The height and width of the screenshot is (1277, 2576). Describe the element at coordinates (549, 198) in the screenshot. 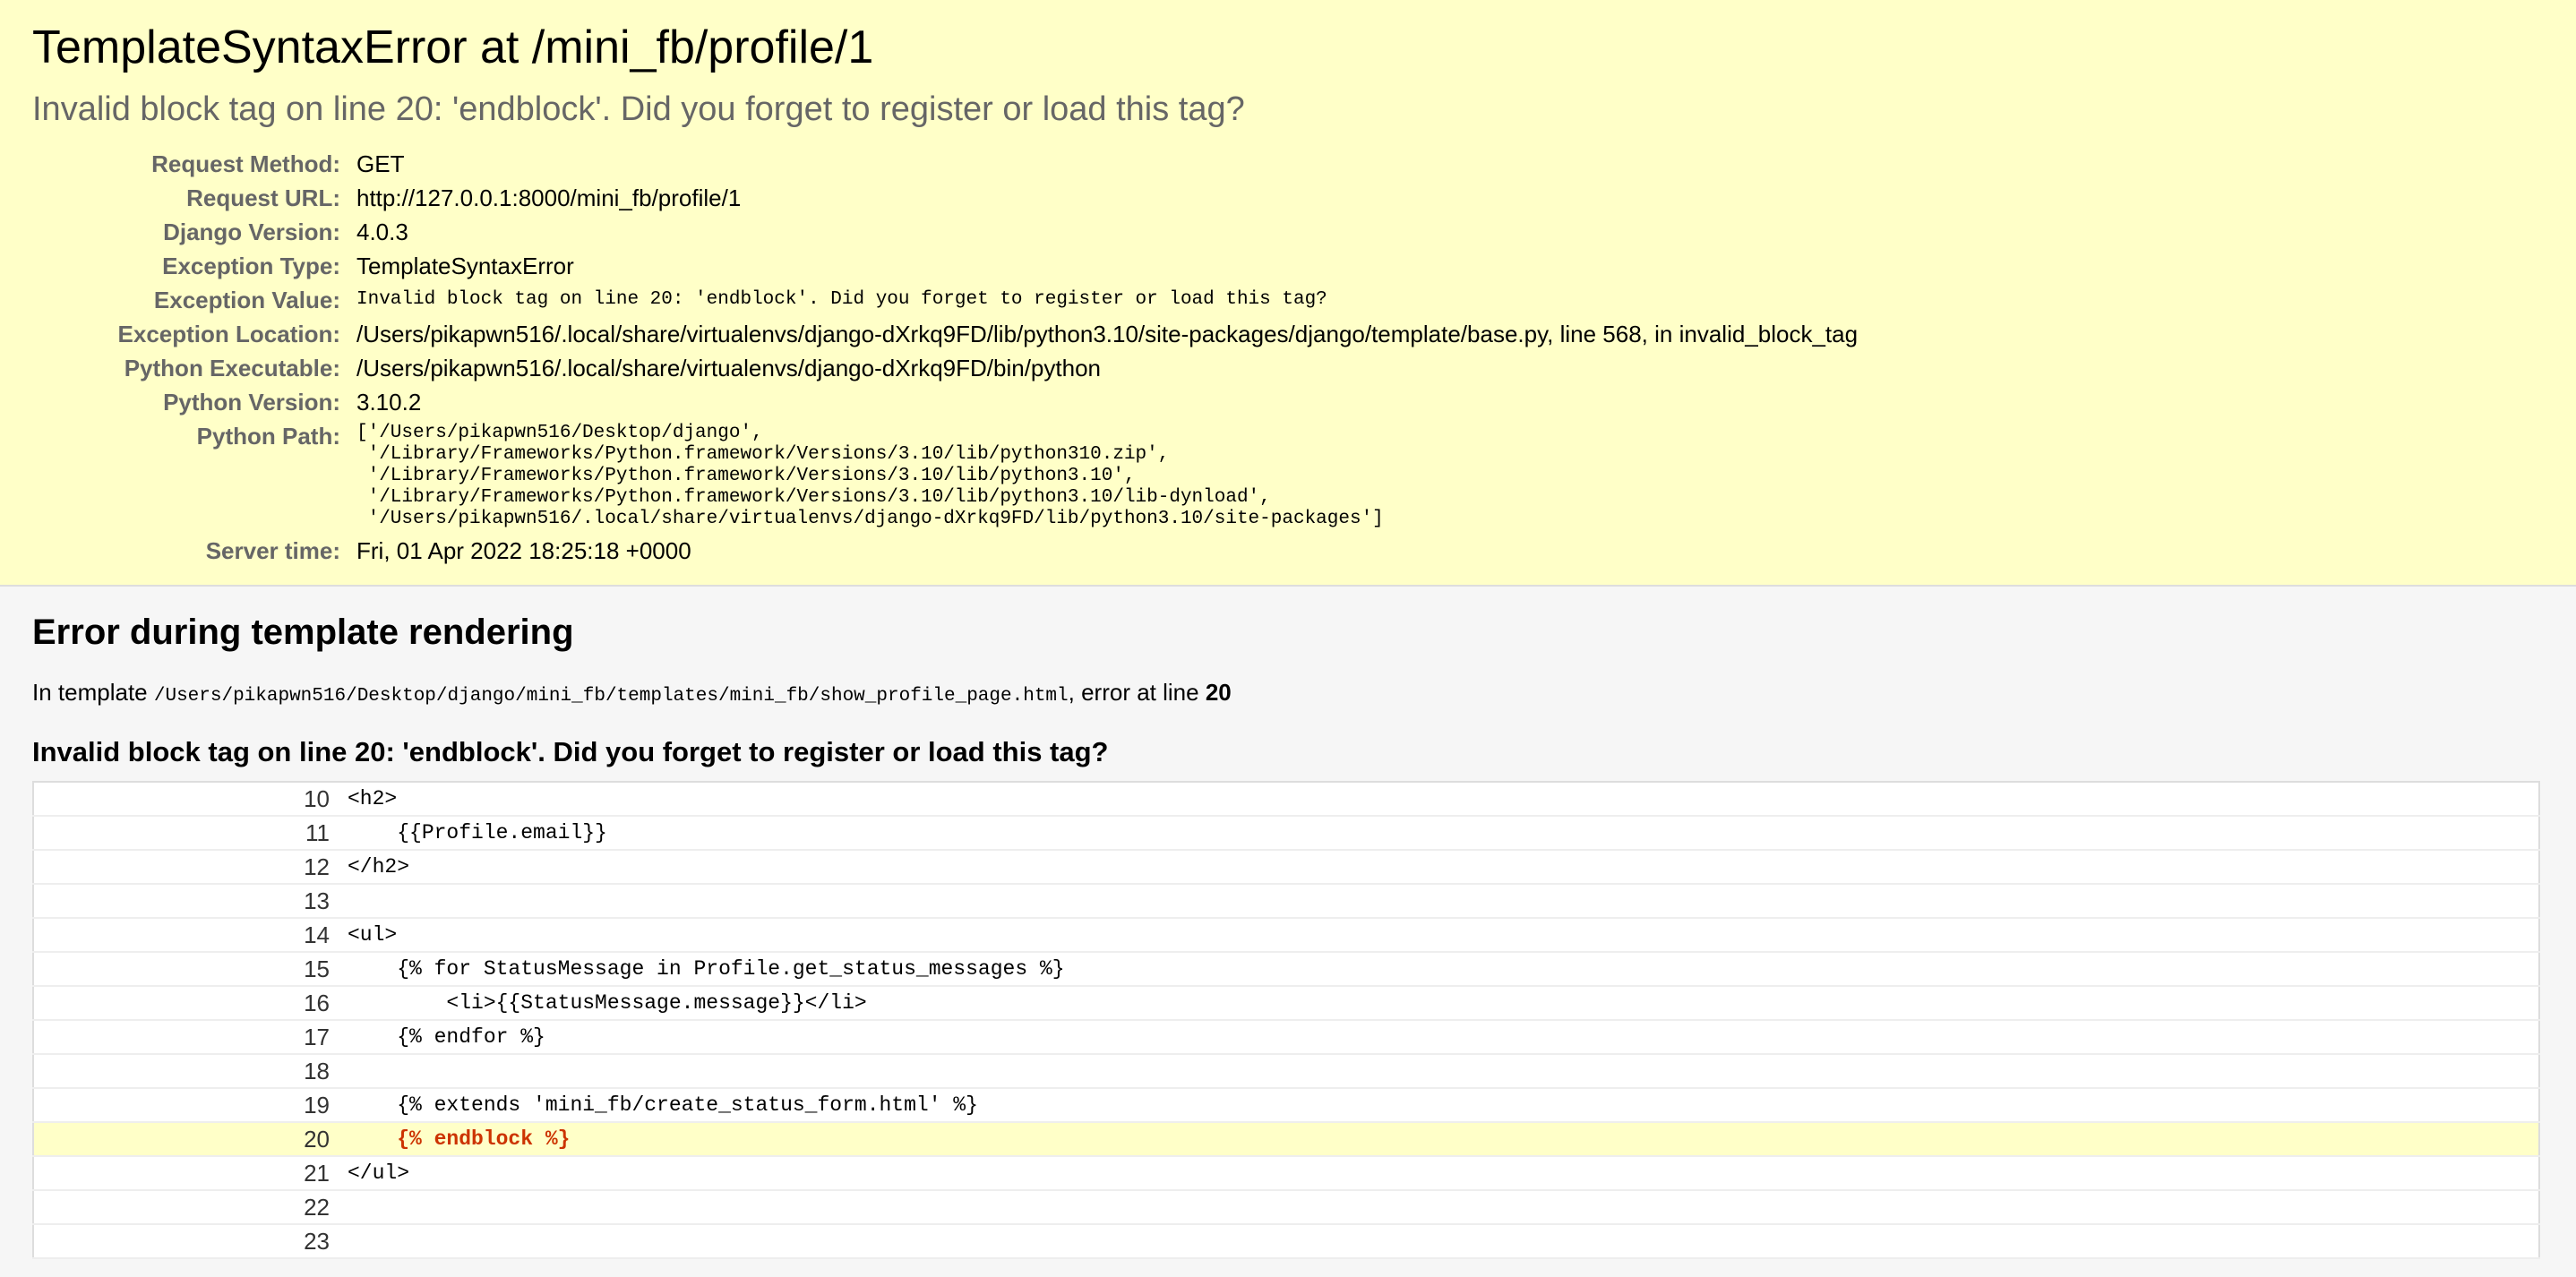

I see `meta-value: http://127.0.0.1:8000/mini_fb/profile/1` at that location.